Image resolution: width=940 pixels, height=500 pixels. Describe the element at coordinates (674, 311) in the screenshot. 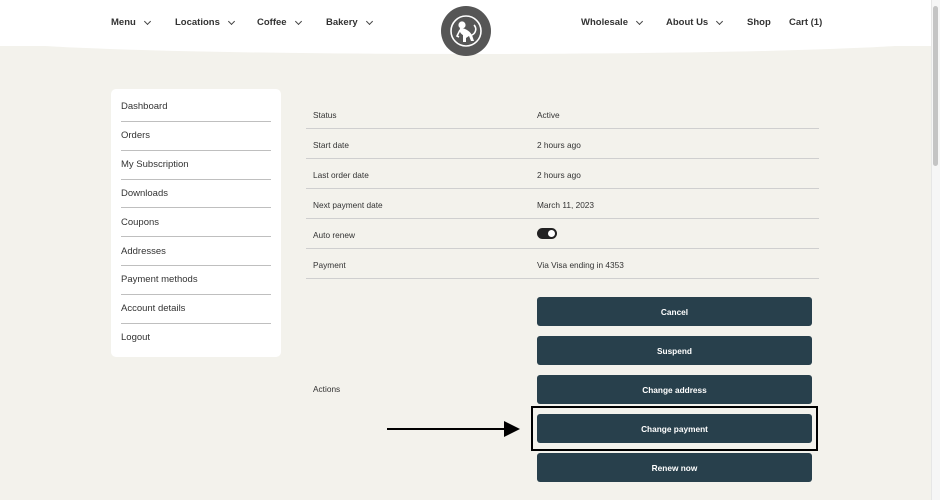

I see `cancel-button: Cancel` at that location.